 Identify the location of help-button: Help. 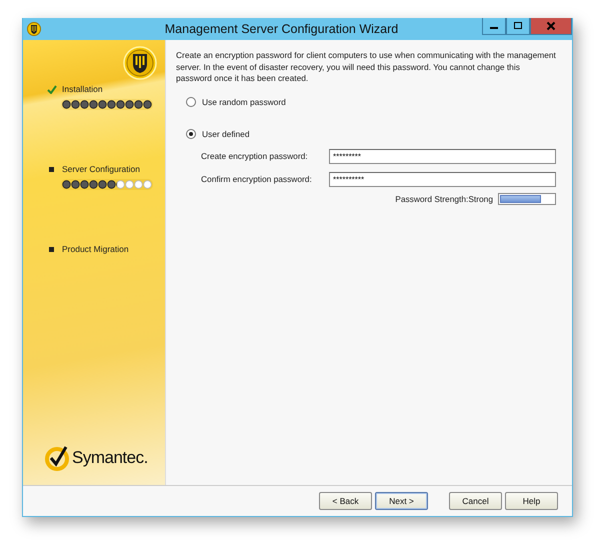
(531, 501).